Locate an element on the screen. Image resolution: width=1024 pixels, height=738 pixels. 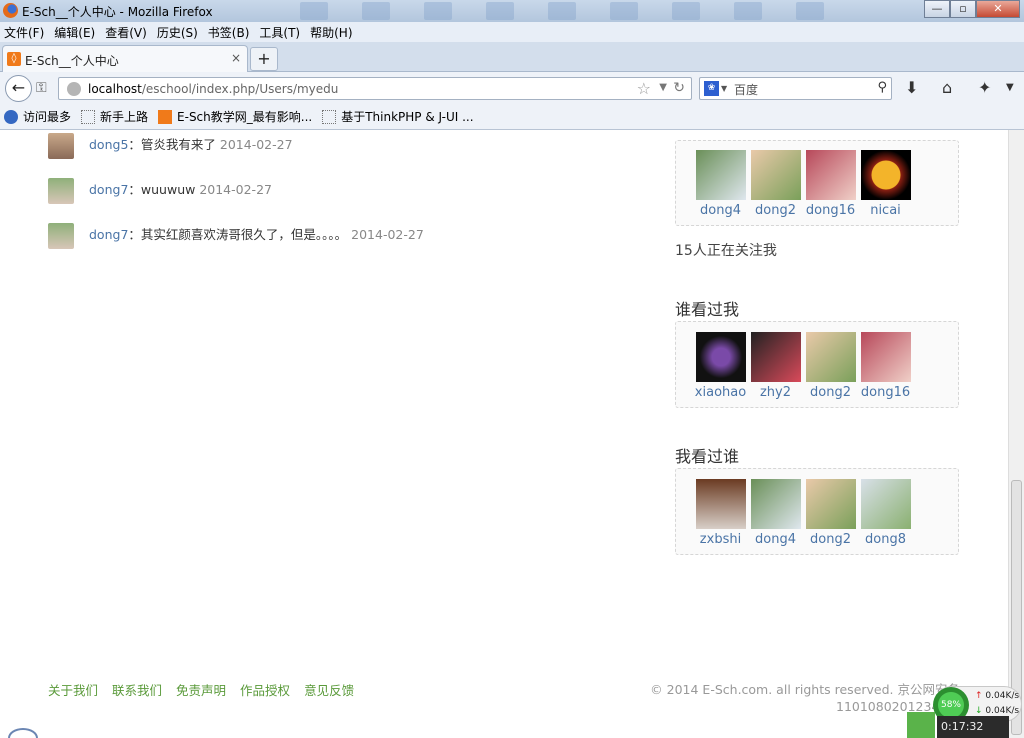
tray-logo-icon is located at coordinates (921, 725).